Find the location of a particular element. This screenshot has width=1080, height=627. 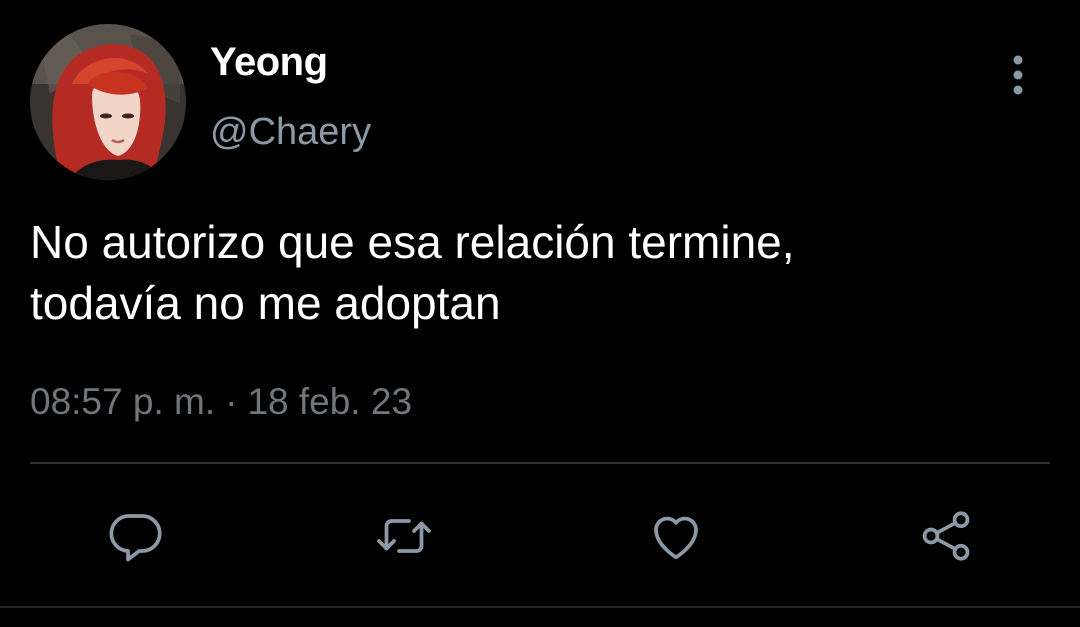

avatar-image is located at coordinates (108, 102).